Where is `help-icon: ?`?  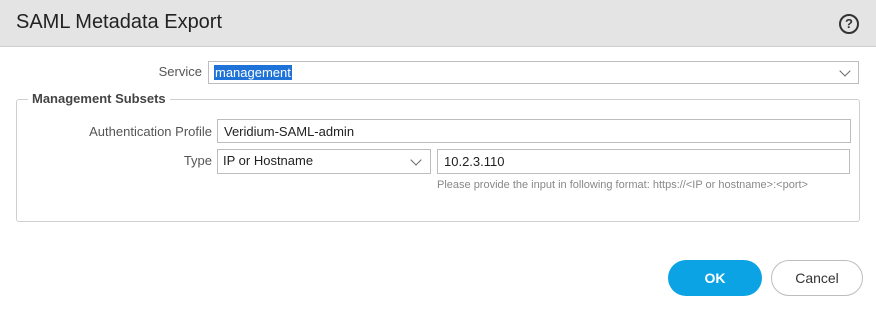 help-icon: ? is located at coordinates (849, 24).